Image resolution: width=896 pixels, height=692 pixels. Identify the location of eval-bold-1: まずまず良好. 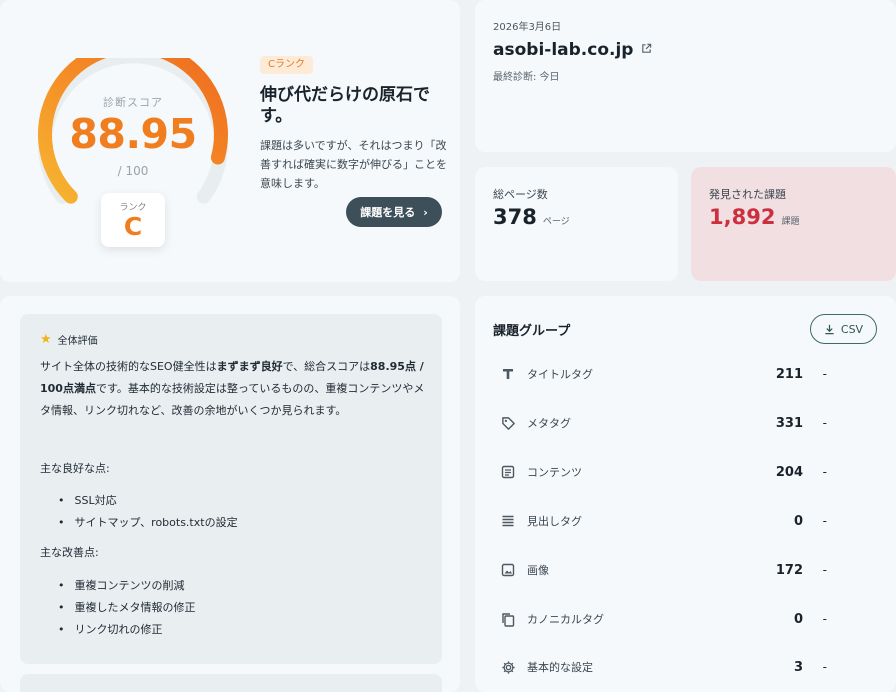
(249, 366).